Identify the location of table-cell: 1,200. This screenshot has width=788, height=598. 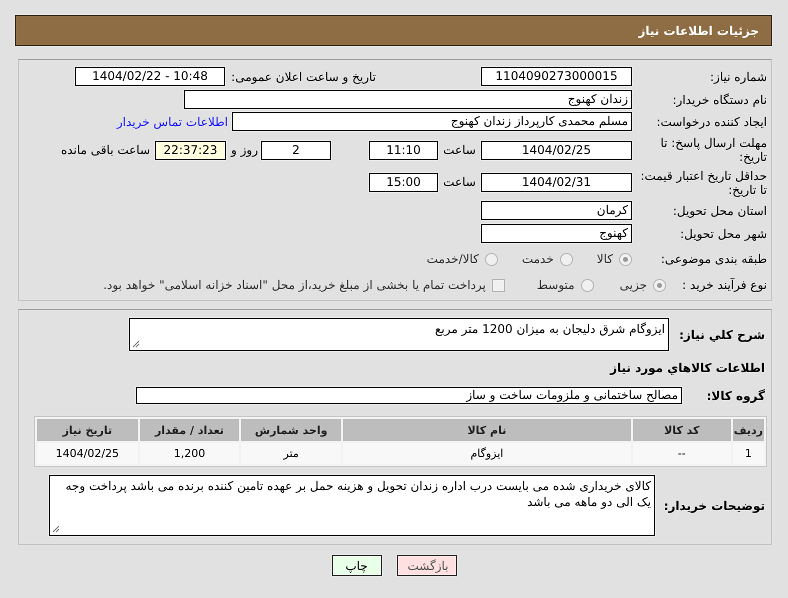
(190, 453).